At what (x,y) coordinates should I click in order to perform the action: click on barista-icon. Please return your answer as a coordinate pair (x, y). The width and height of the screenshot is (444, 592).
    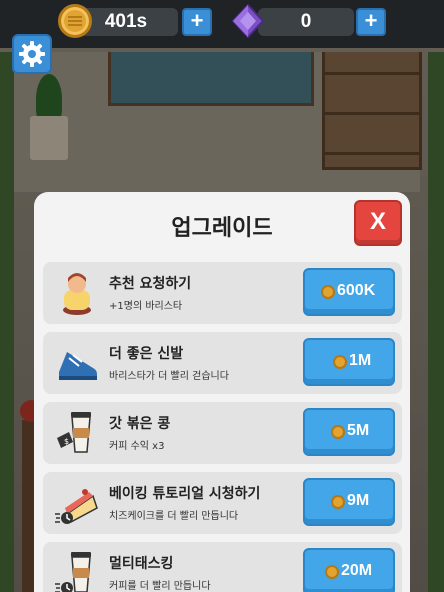
    Looking at the image, I should click on (77, 293).